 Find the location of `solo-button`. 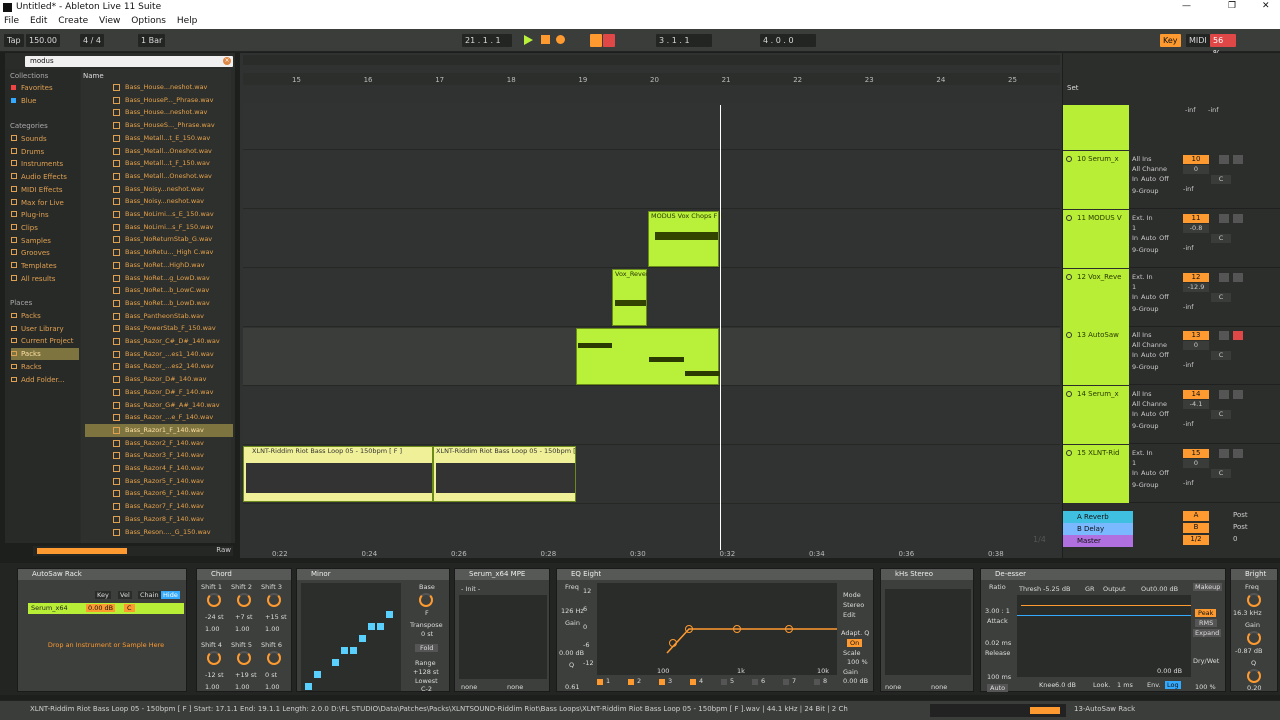

solo-button is located at coordinates (1224, 336).